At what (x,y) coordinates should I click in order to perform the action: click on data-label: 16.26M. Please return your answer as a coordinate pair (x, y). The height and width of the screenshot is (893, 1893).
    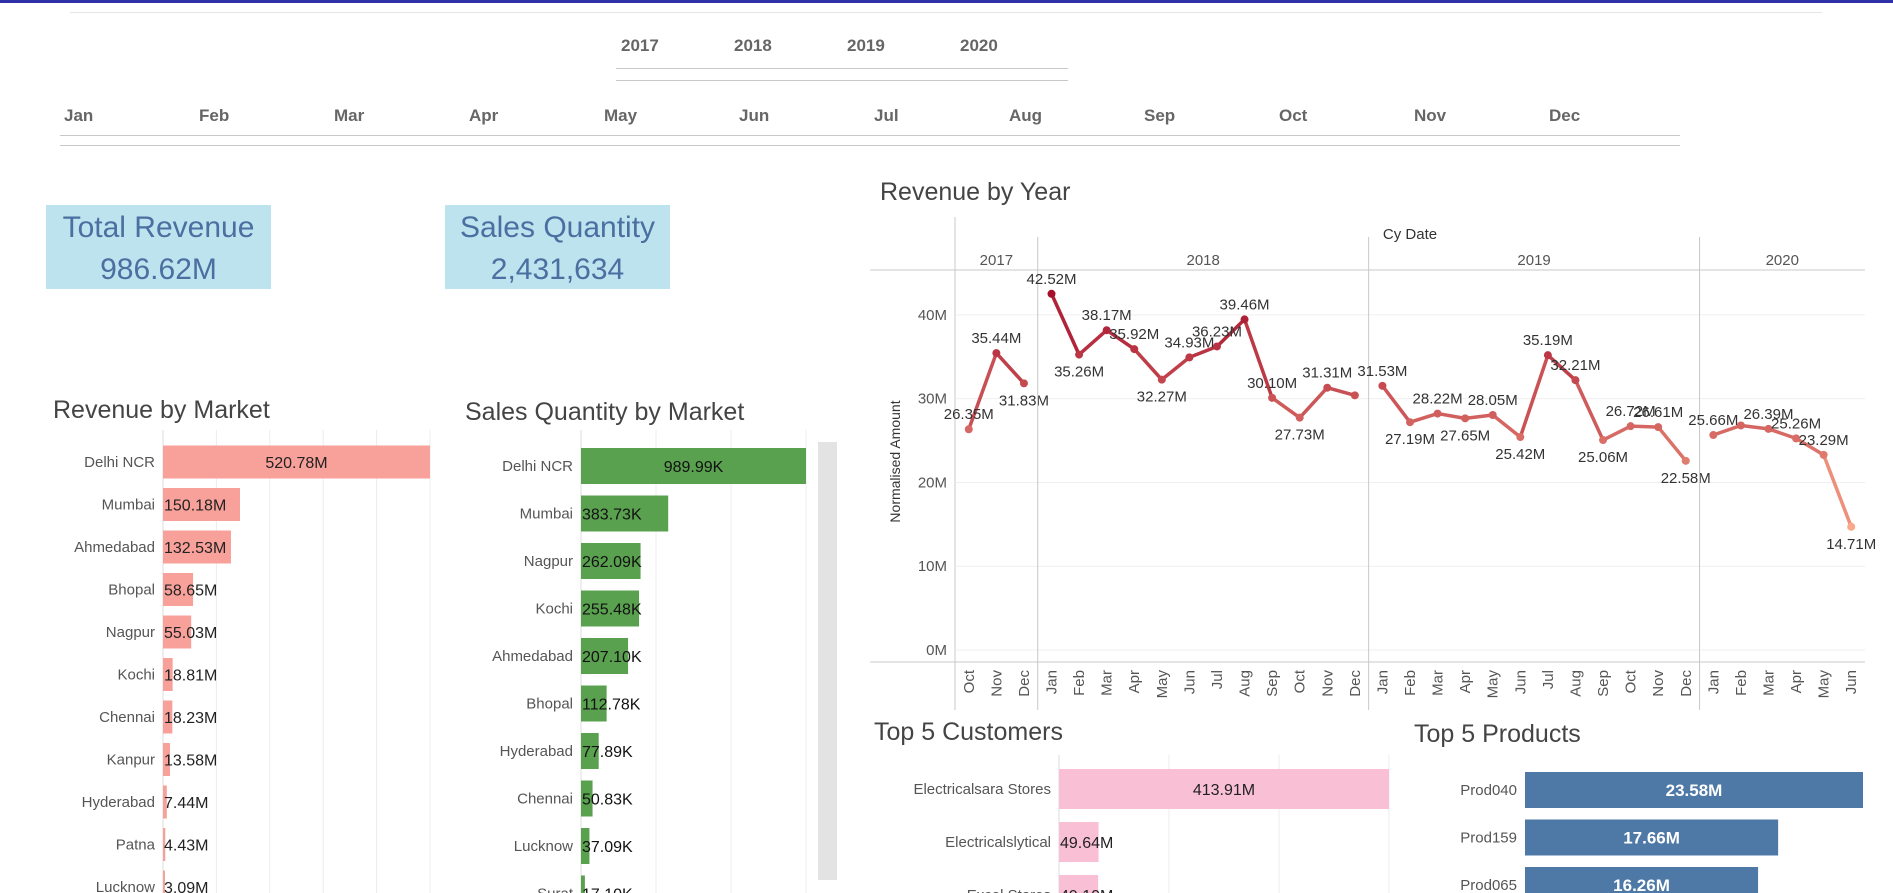
    Looking at the image, I should click on (1641, 884).